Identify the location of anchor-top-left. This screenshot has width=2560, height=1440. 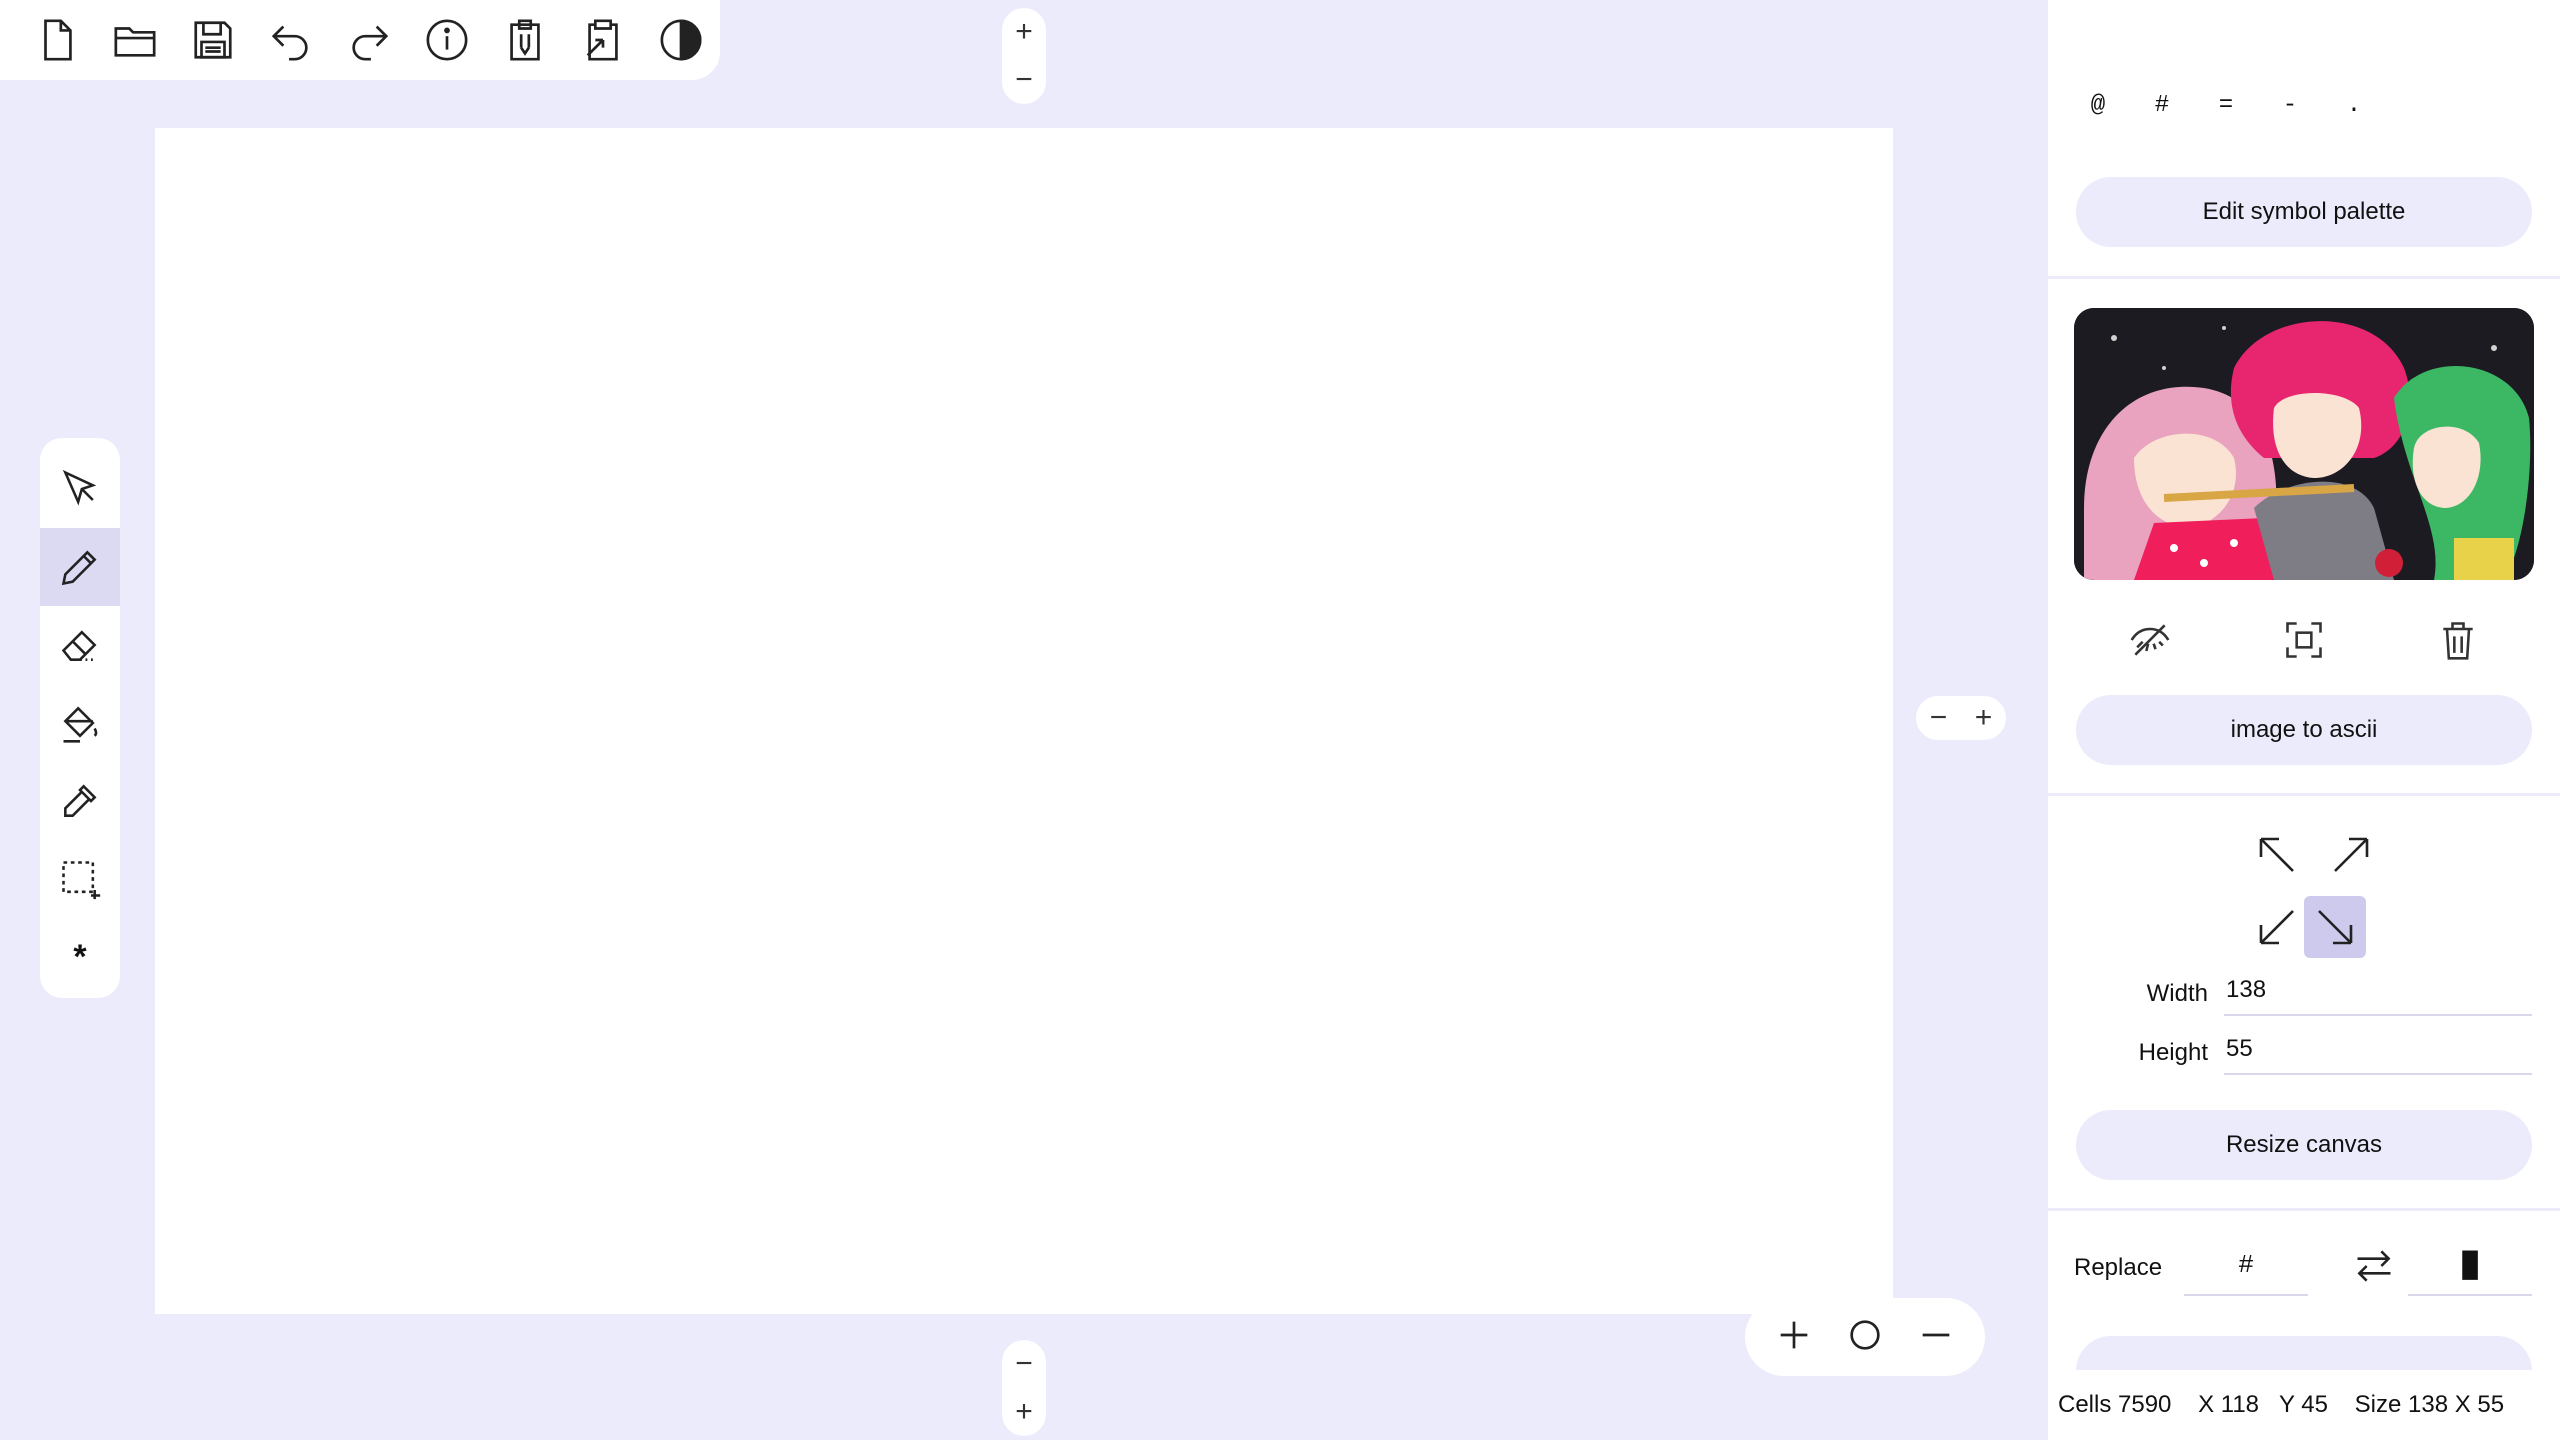
(2277, 855).